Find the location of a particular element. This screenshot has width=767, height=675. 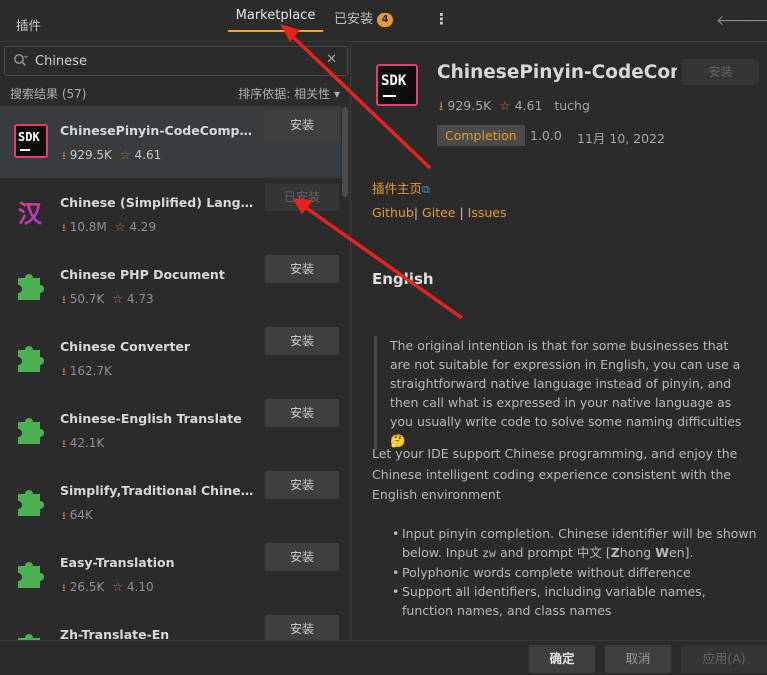

plugin-name: Zh-Translate-En is located at coordinates (115, 633).